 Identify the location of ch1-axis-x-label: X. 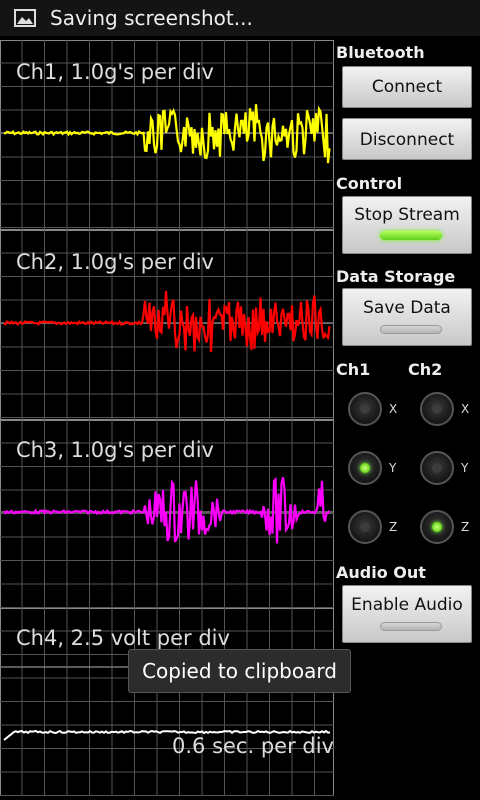
(393, 409).